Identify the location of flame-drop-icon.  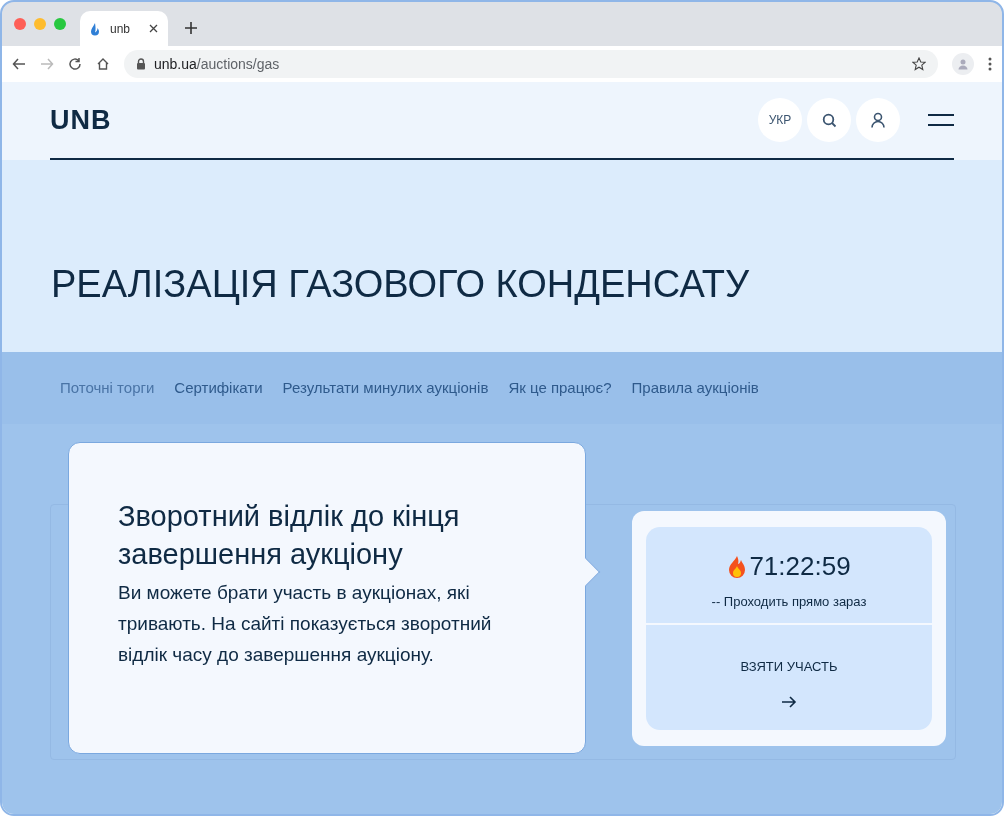
(95, 28).